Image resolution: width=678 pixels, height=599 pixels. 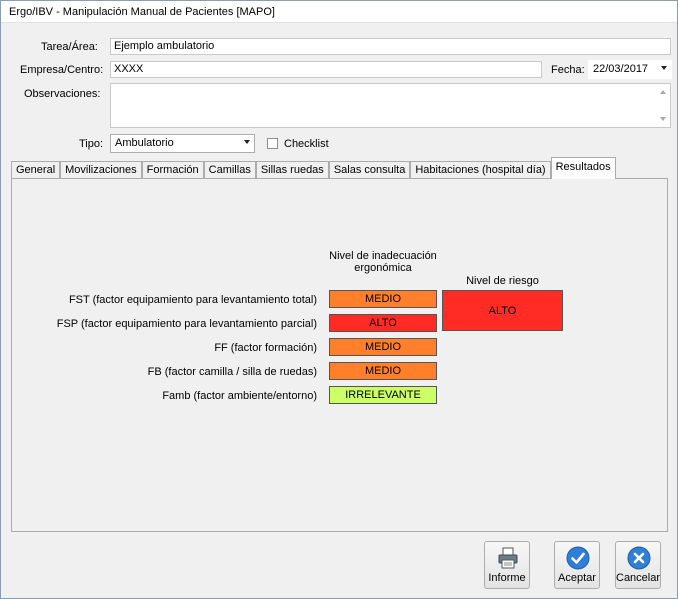 What do you see at coordinates (272, 143) in the screenshot?
I see `checklist-checkbox` at bounding box center [272, 143].